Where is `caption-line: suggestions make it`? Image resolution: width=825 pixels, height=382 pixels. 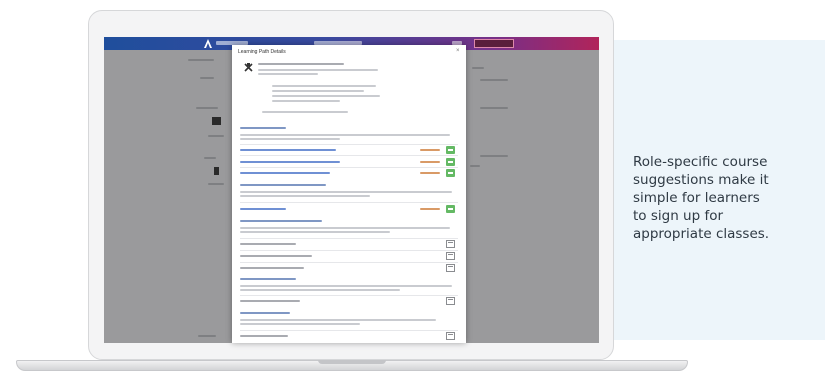
caption-line: suggestions make it is located at coordinates (701, 180).